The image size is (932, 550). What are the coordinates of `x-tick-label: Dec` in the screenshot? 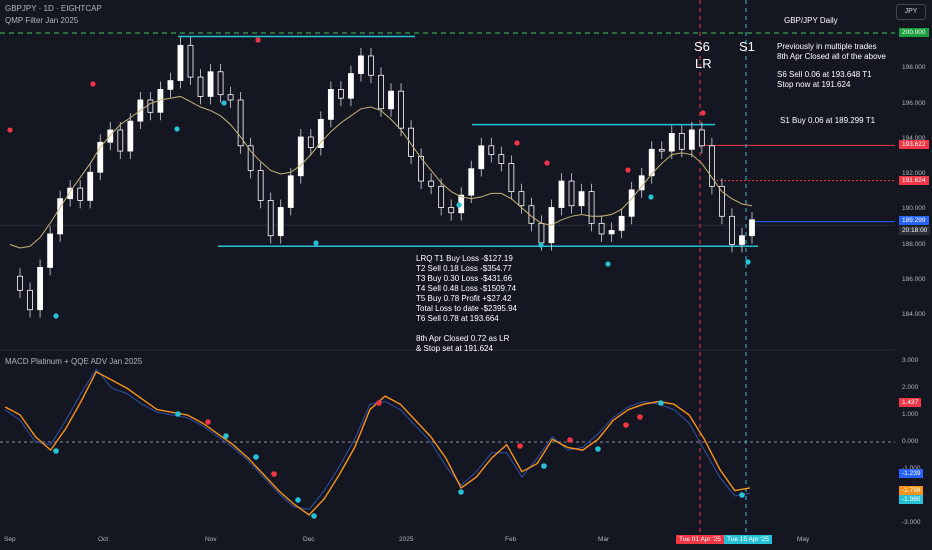 It's located at (309, 539).